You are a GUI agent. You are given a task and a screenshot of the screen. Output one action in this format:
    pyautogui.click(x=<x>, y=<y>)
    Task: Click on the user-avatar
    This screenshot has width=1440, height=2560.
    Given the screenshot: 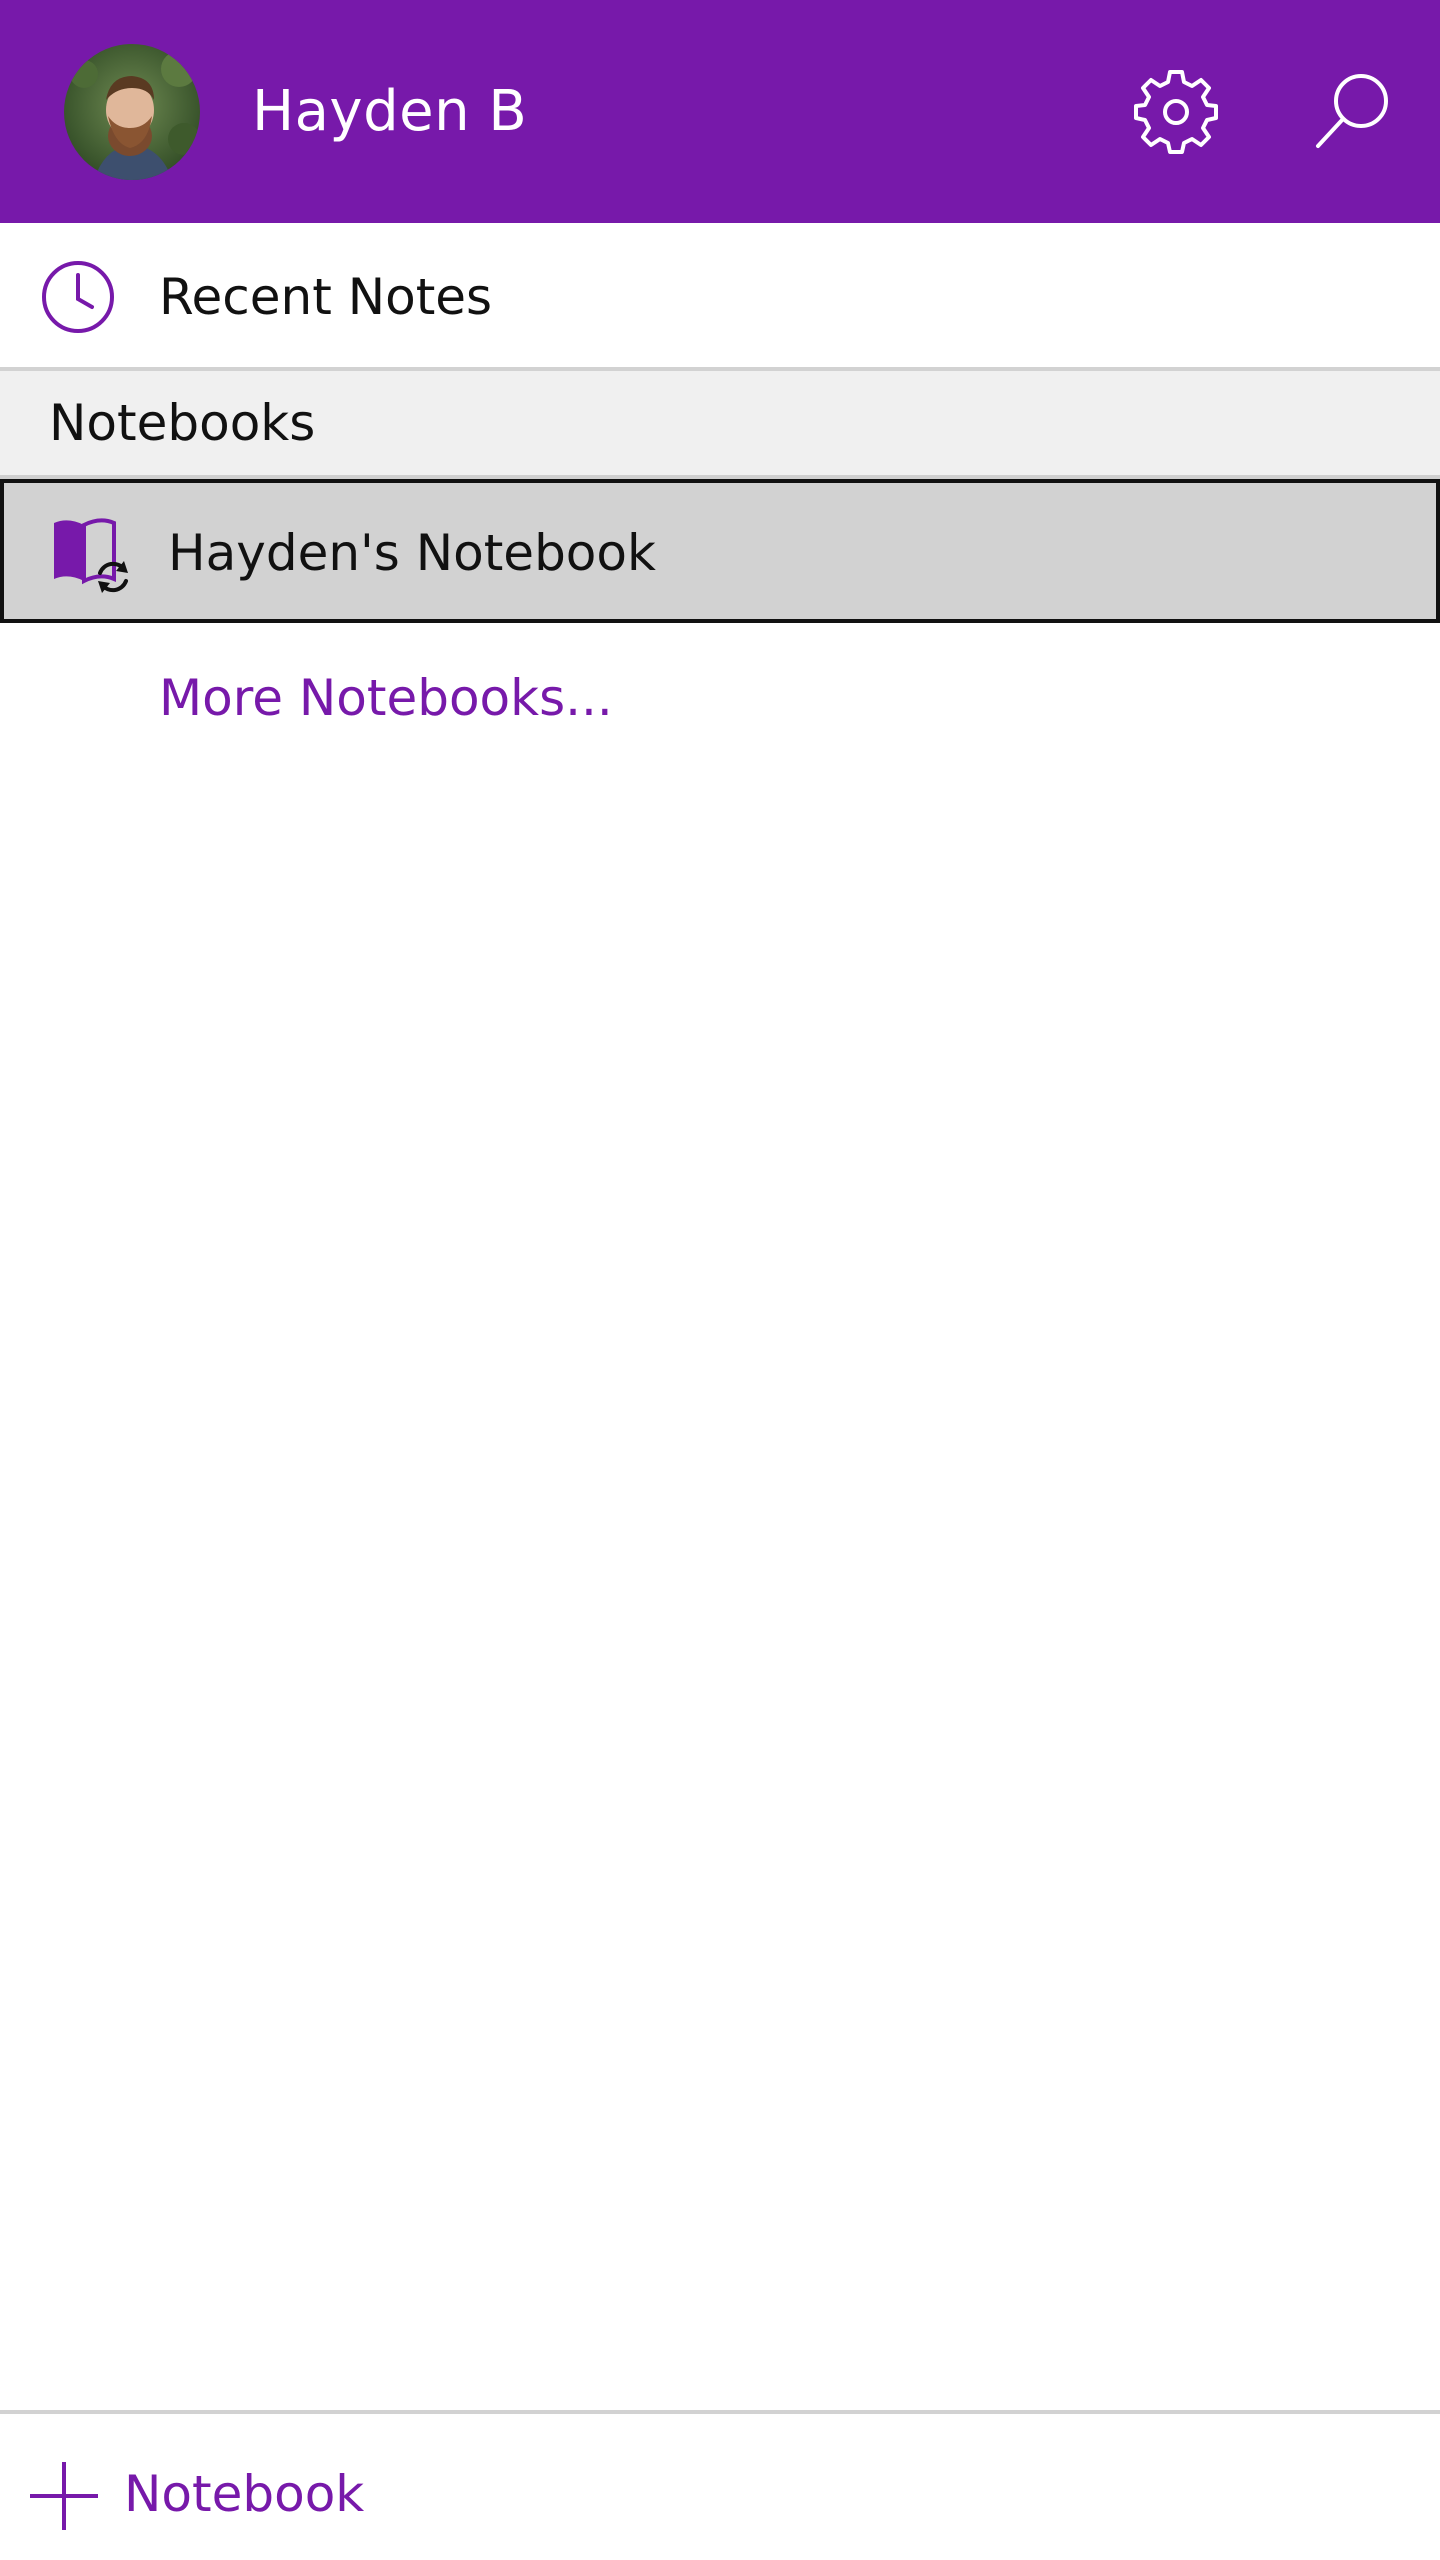 What is the action you would take?
    pyautogui.click(x=132, y=112)
    